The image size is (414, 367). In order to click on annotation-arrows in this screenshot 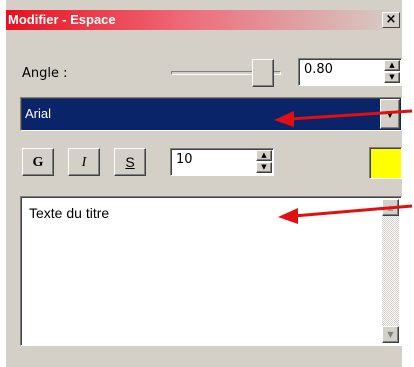, I will do `click(343, 166)`.